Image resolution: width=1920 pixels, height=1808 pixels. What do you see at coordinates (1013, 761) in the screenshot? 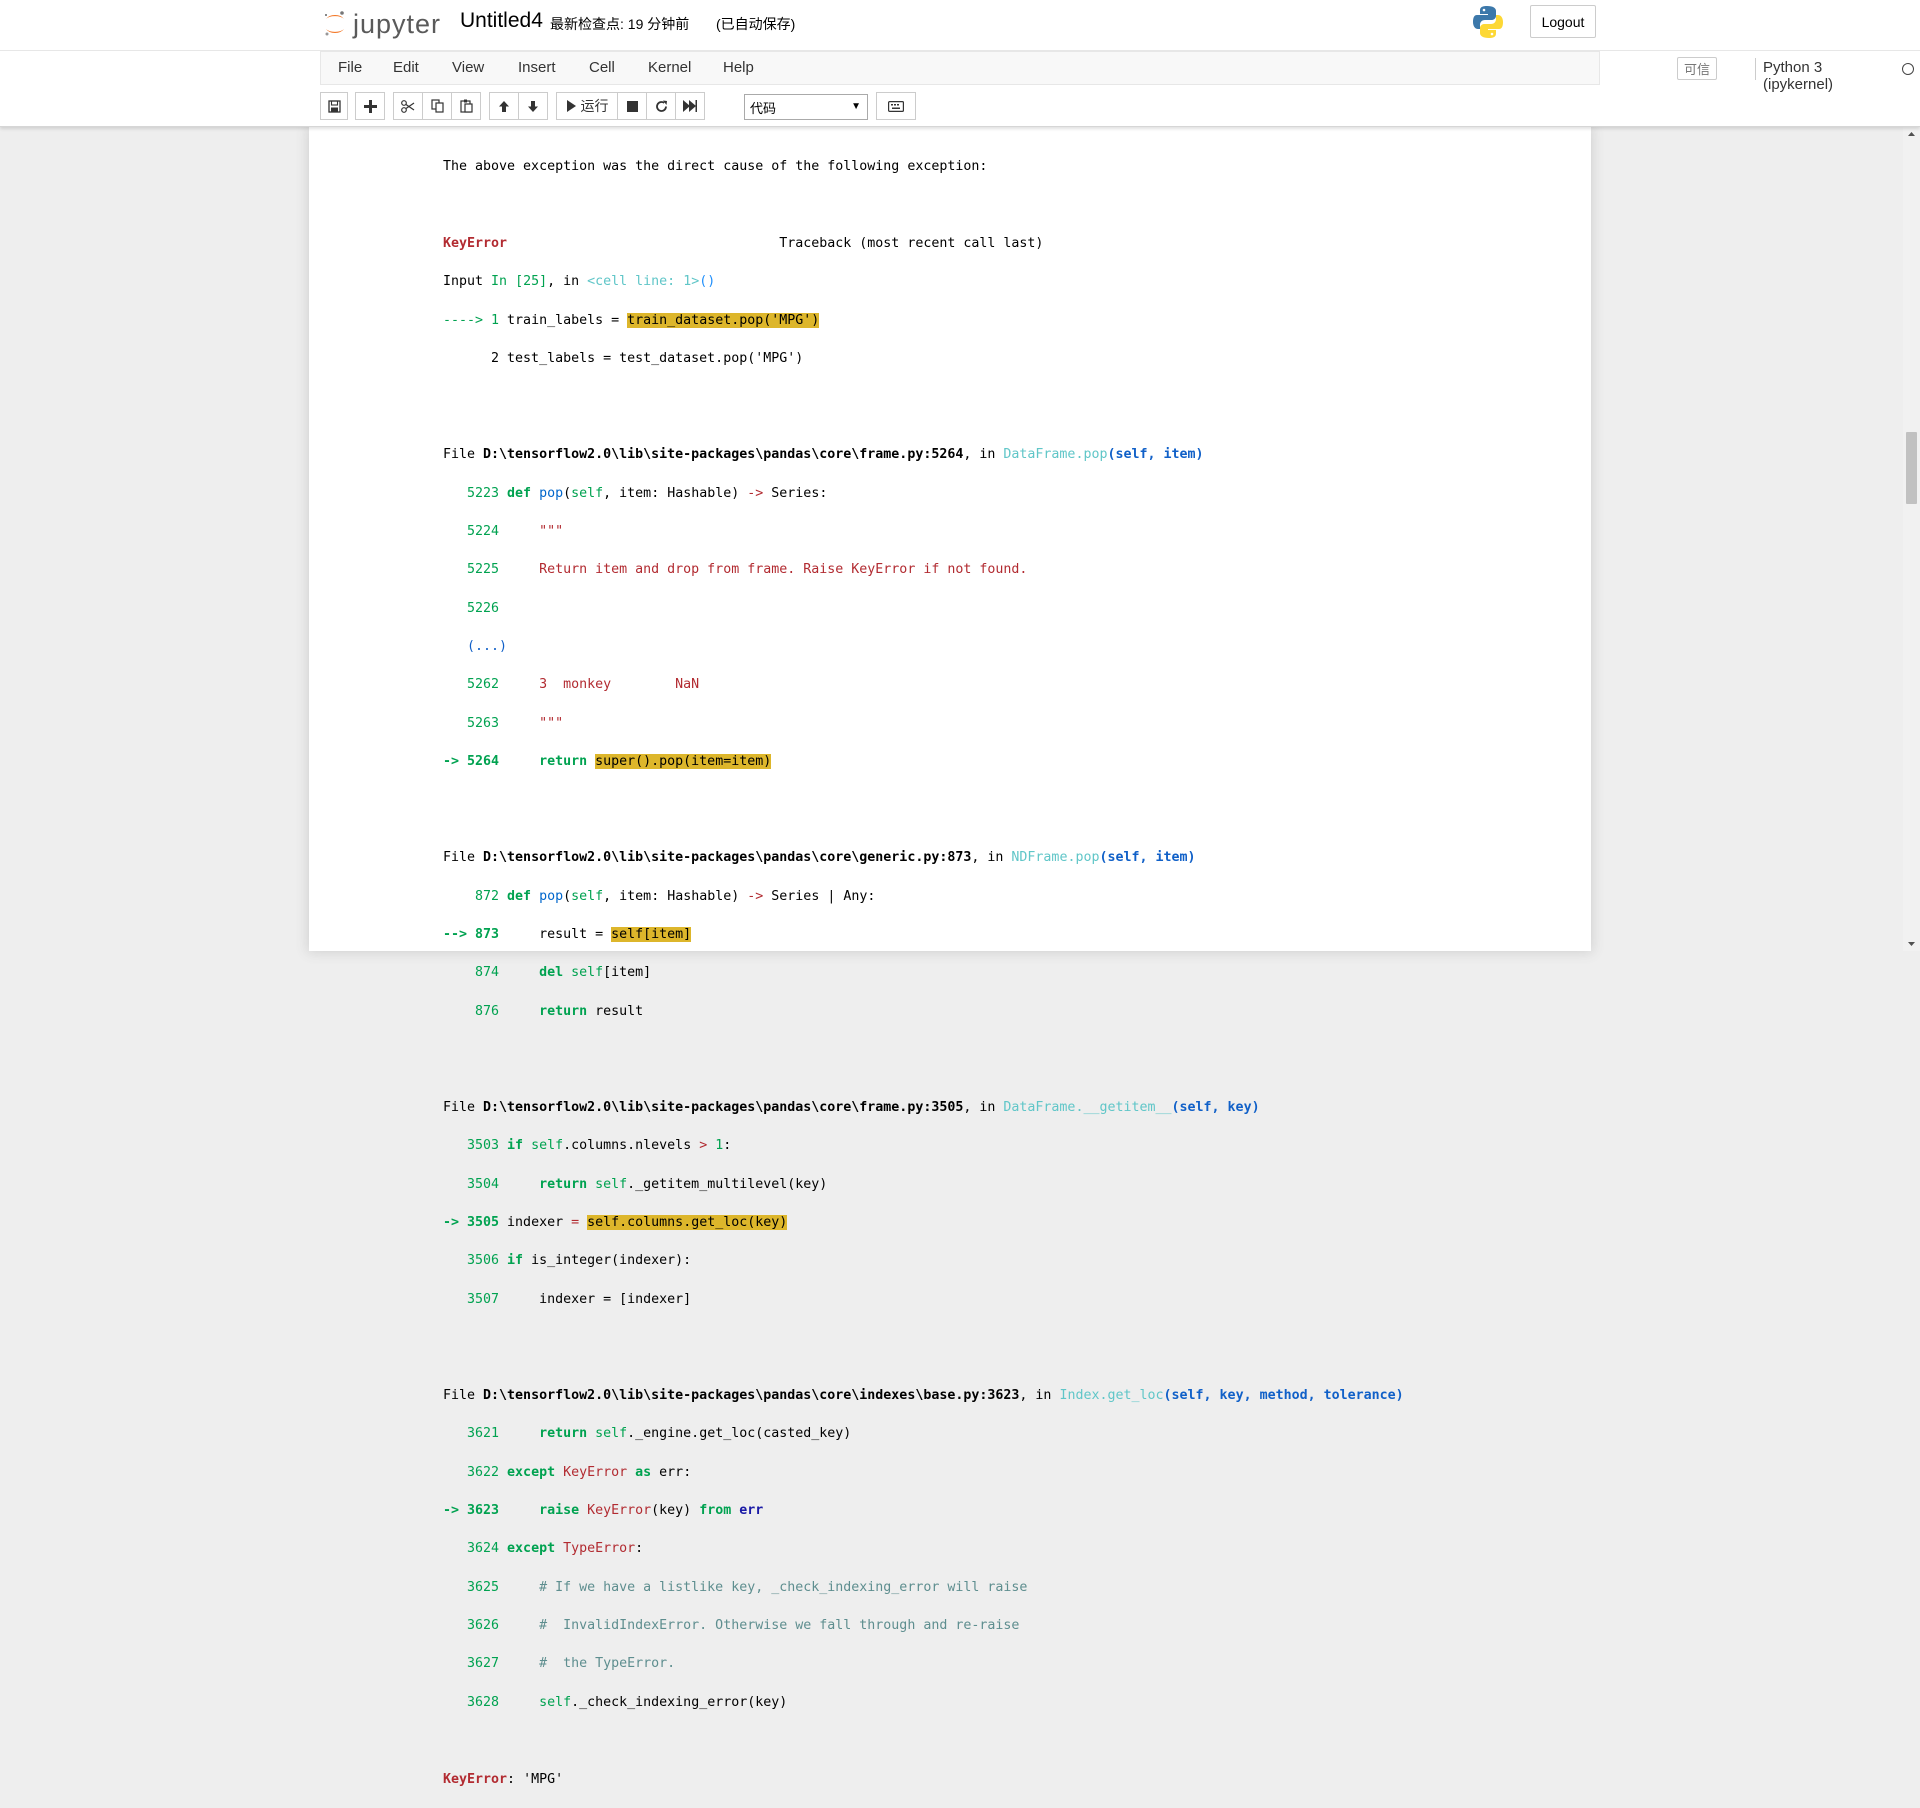
I see `code-line-current: -> 5264 return super().pop(item=item)` at bounding box center [1013, 761].